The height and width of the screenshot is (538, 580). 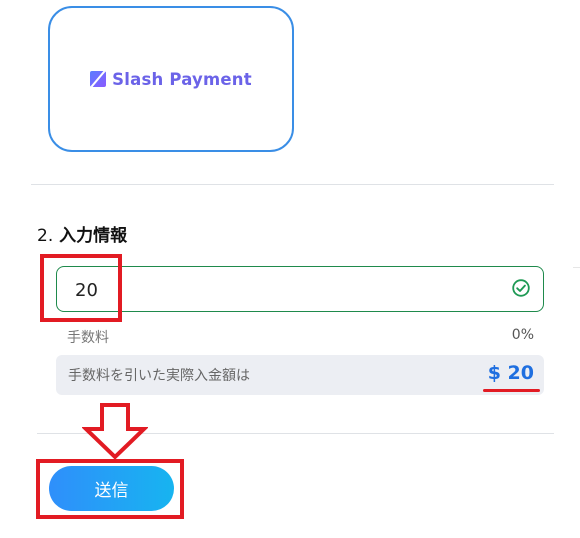 What do you see at coordinates (115, 431) in the screenshot?
I see `down-arrow-icon` at bounding box center [115, 431].